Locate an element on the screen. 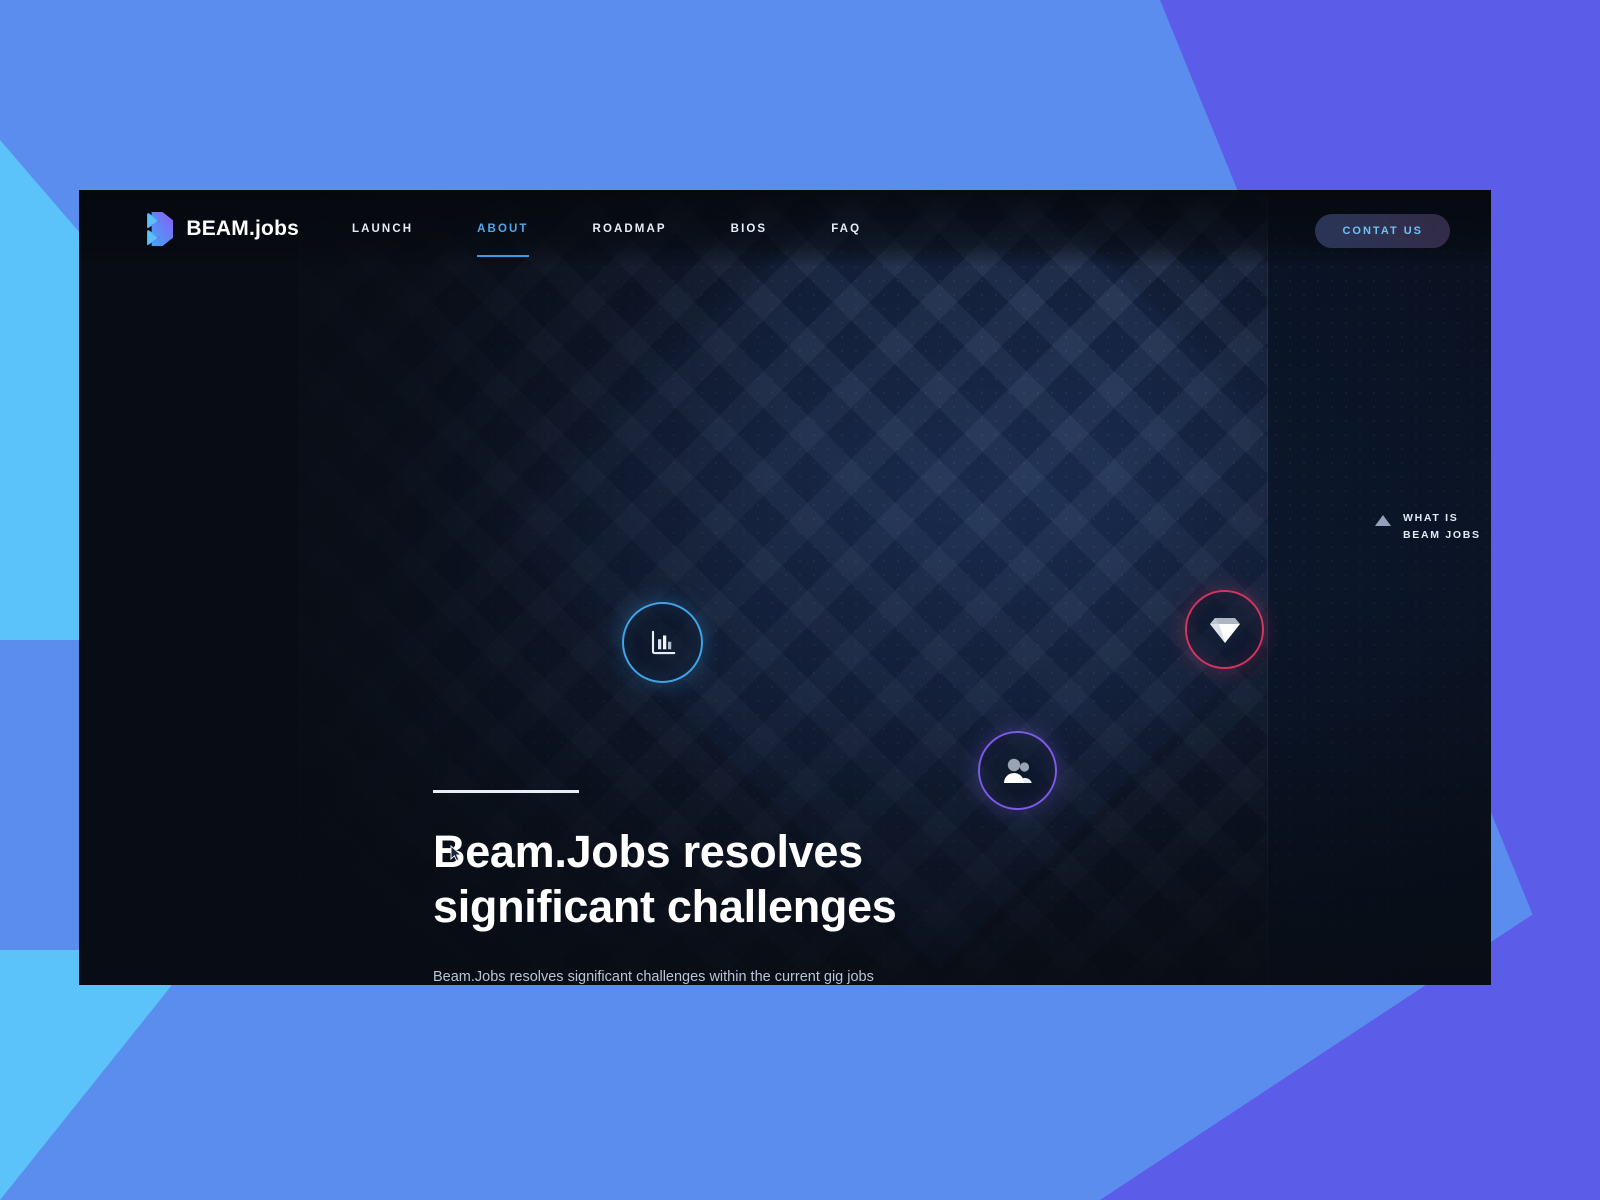 This screenshot has height=1200, width=1600. nav-label-launch: LAUNCH is located at coordinates (383, 229).